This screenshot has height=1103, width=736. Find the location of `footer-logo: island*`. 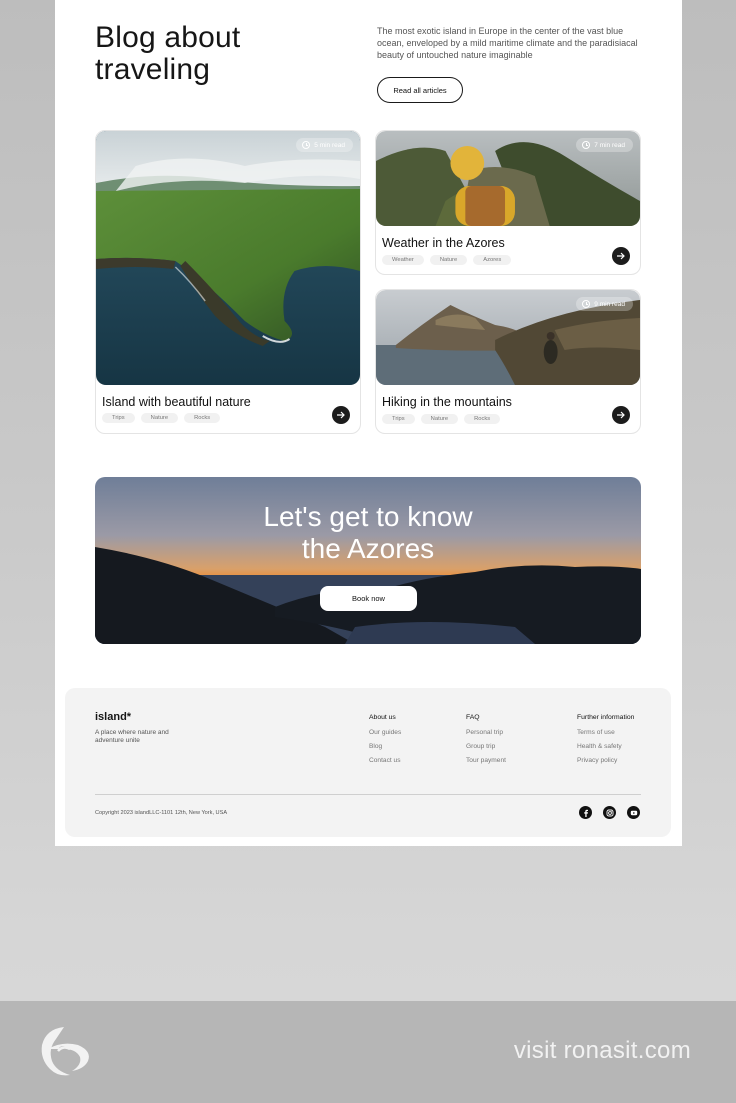

footer-logo: island* is located at coordinates (113, 717).